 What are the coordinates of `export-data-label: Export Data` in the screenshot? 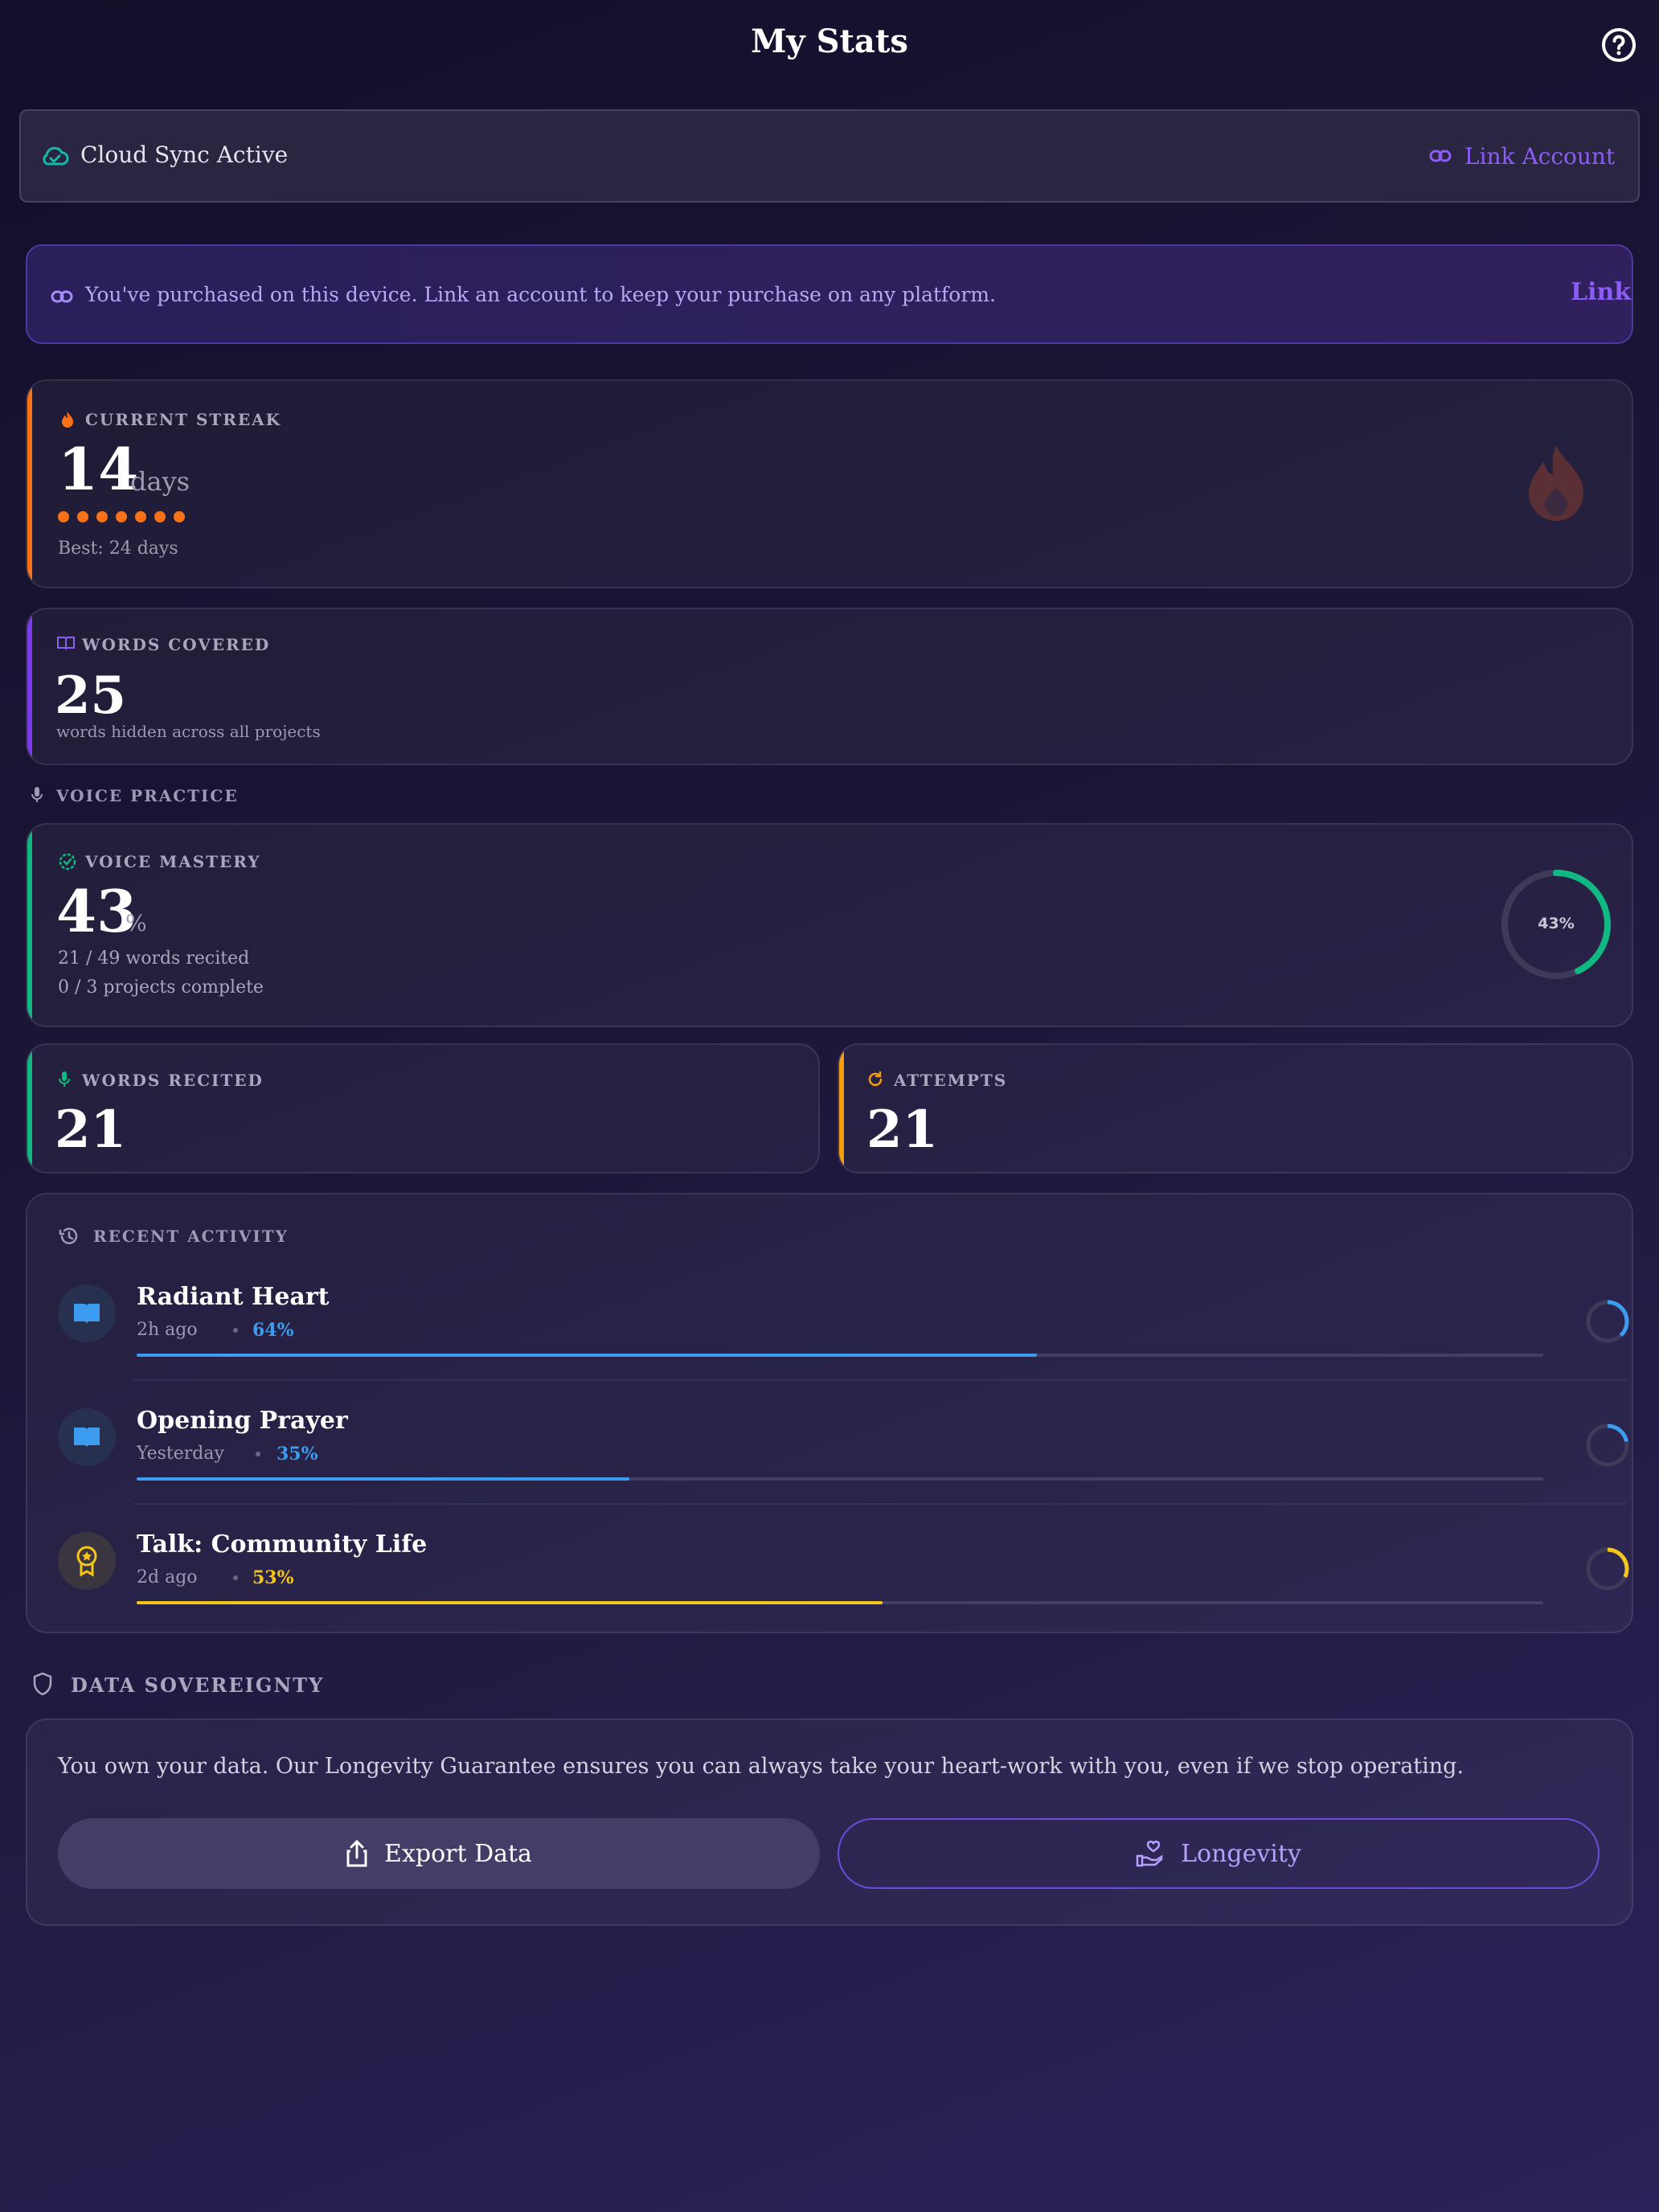 It's located at (458, 1853).